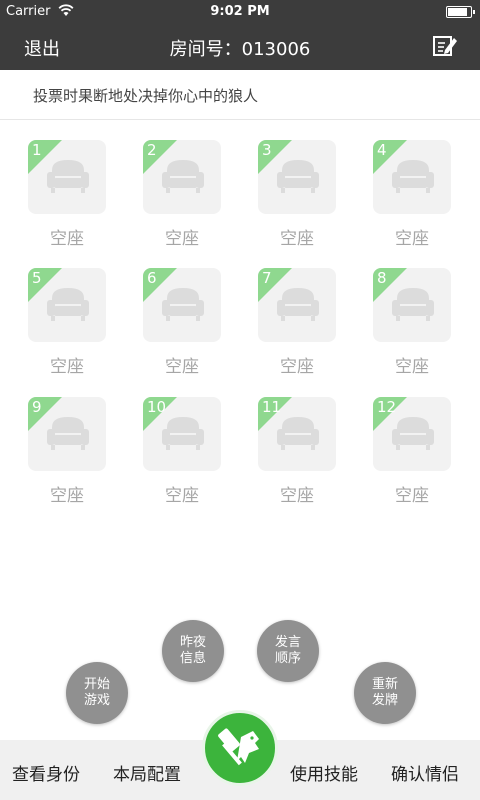 The height and width of the screenshot is (800, 480). What do you see at coordinates (37, 278) in the screenshot?
I see `seat-number: 5` at bounding box center [37, 278].